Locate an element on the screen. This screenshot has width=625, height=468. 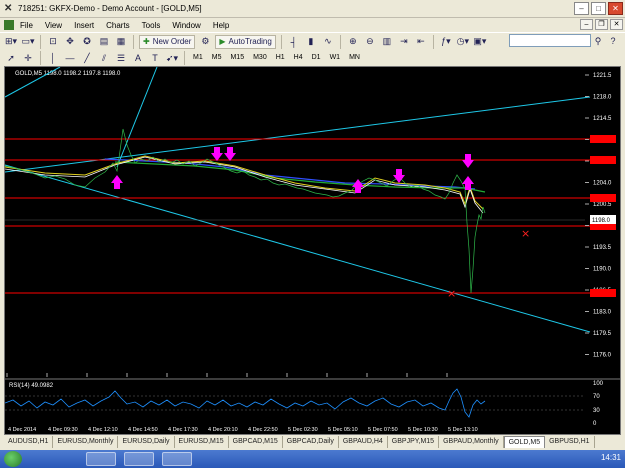
fibonacci-icon: ☰ is located at coordinates (121, 58).